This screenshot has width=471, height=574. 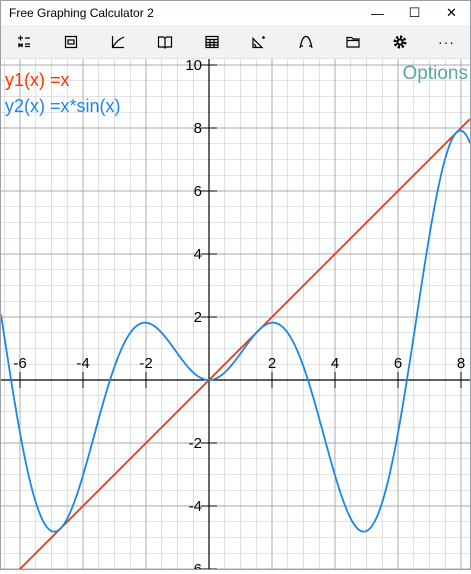 What do you see at coordinates (451, 13) in the screenshot?
I see `close-button: ✕` at bounding box center [451, 13].